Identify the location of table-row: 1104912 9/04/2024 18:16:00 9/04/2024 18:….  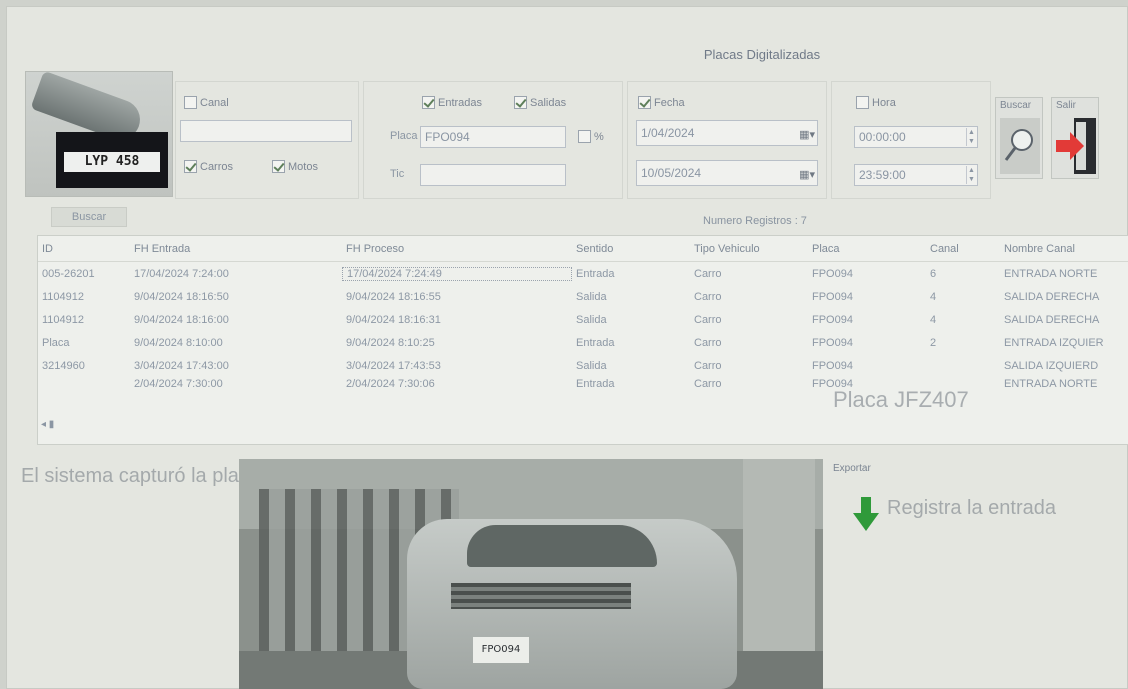
(583, 319).